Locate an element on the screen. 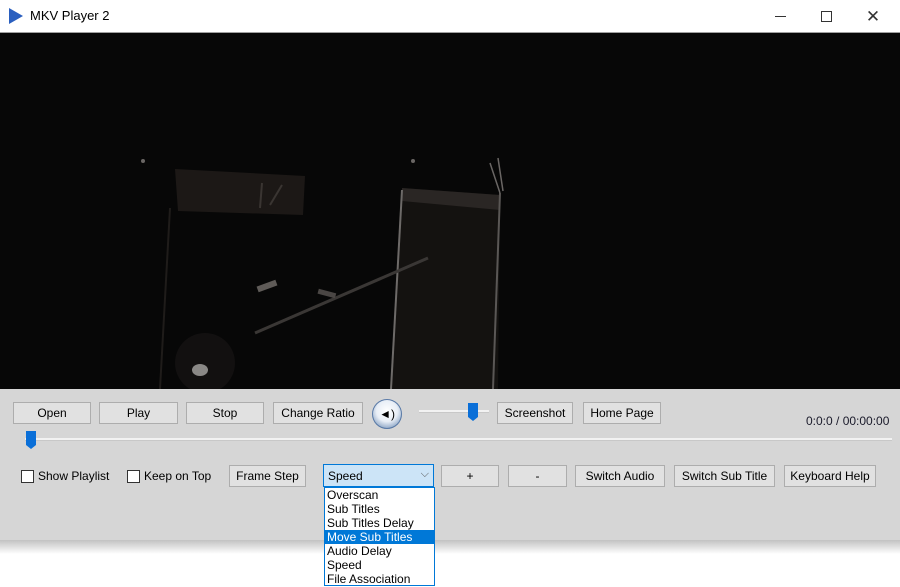 The height and width of the screenshot is (587, 900). panel-shadow is located at coordinates (450, 547).